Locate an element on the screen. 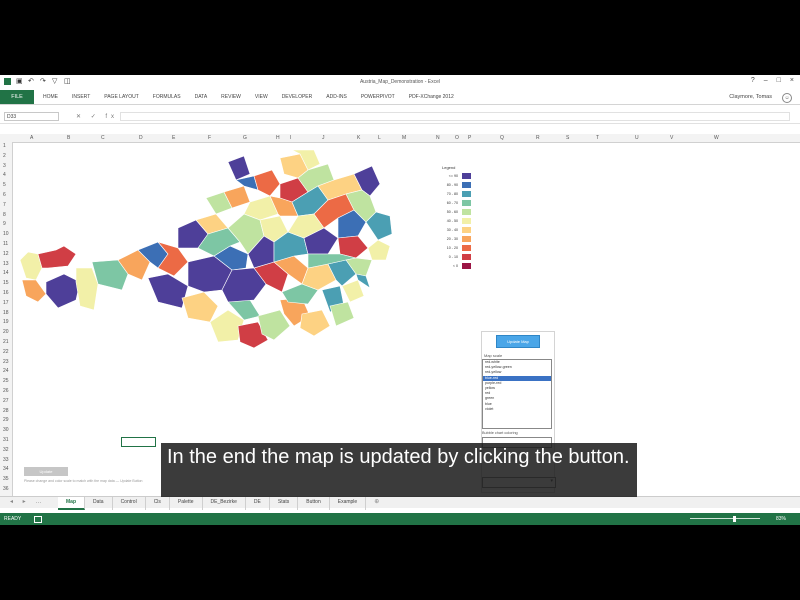 Image resolution: width=800 pixels, height=600 pixels. column-header: A is located at coordinates (31, 138).